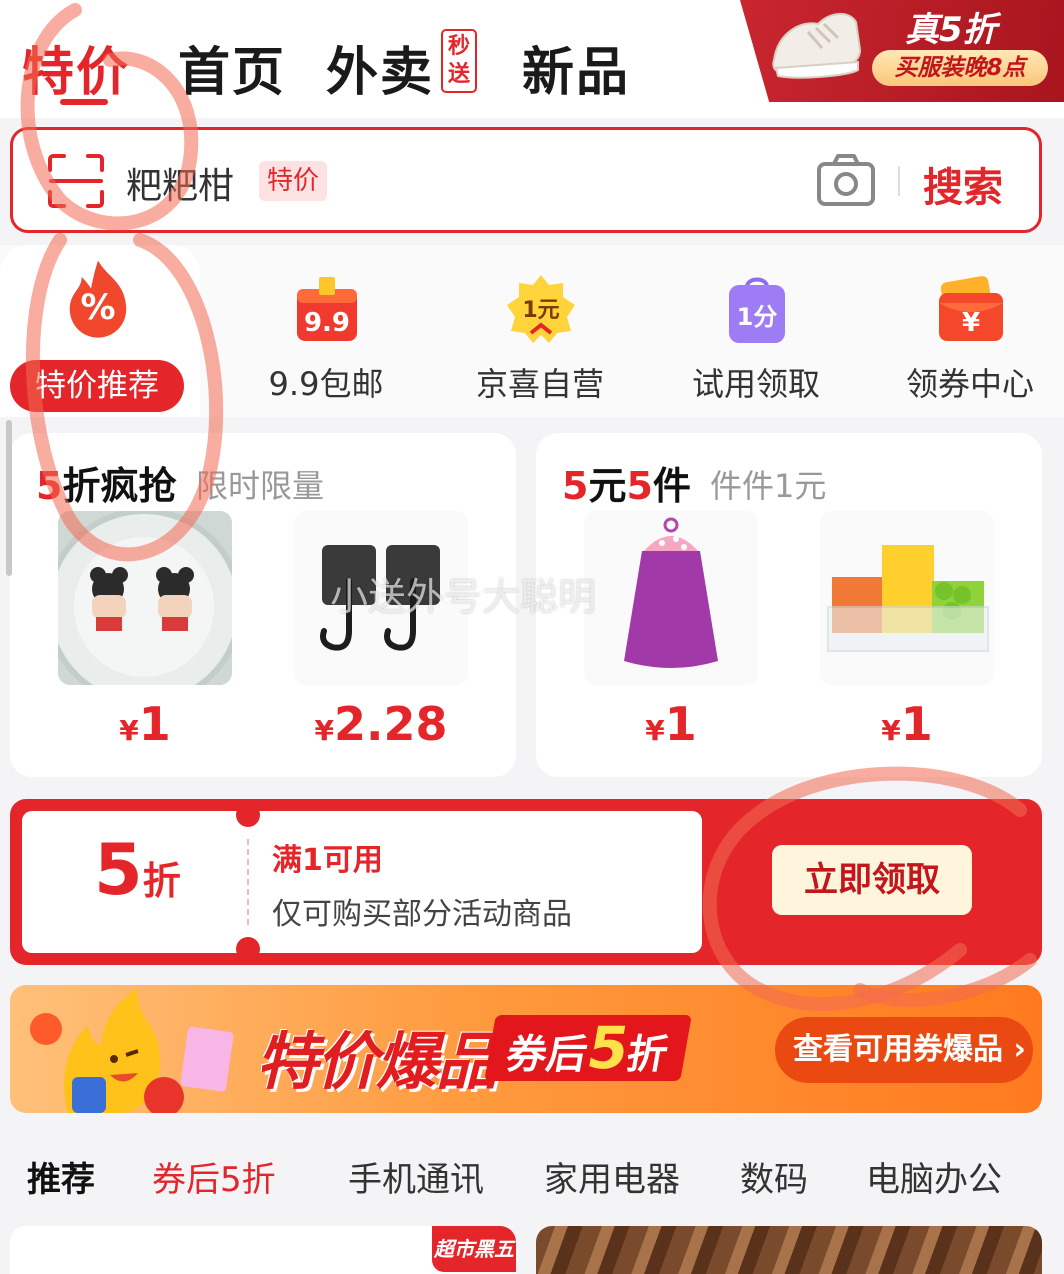 This screenshot has width=1064, height=1274. I want to click on deal-card-five-for-five: 5元5件 件件1元 ¥1 ¥1, so click(789, 605).